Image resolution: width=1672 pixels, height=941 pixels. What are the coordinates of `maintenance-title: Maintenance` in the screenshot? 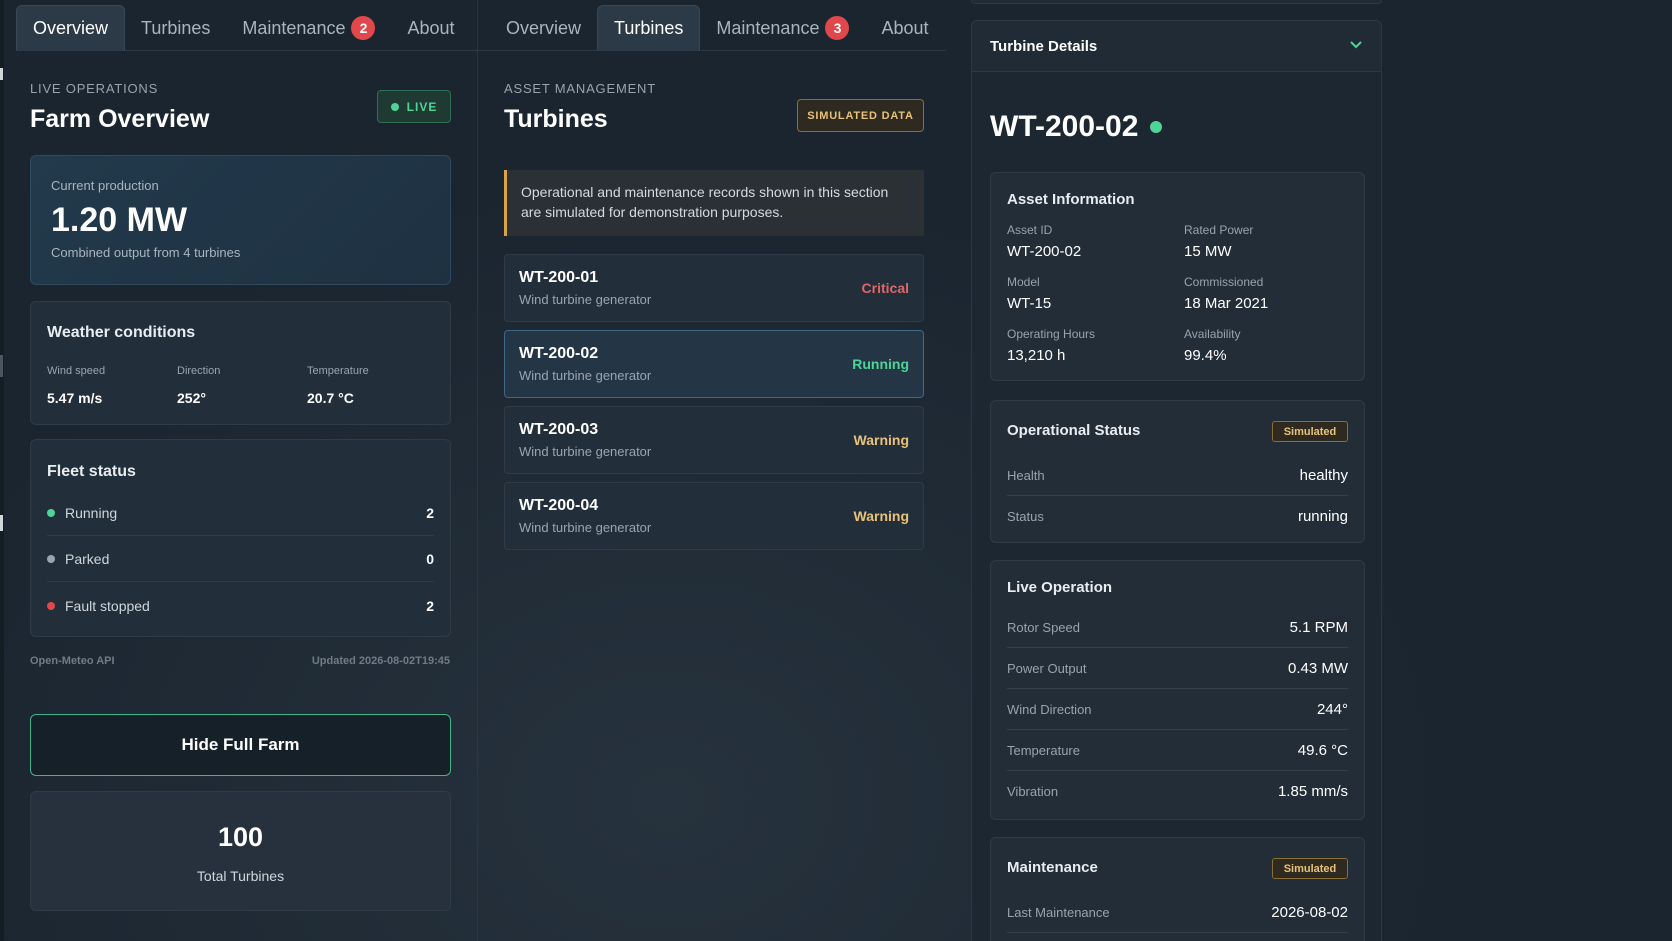 It's located at (1052, 867).